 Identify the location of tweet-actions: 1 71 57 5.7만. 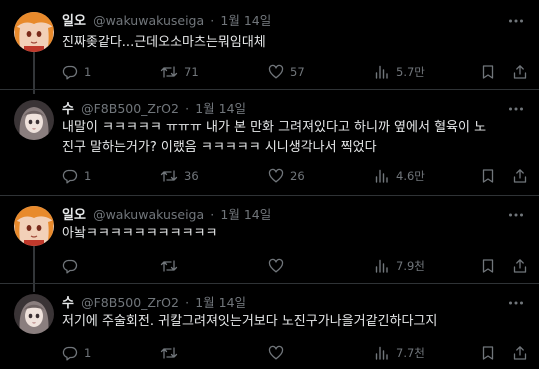
(297, 72).